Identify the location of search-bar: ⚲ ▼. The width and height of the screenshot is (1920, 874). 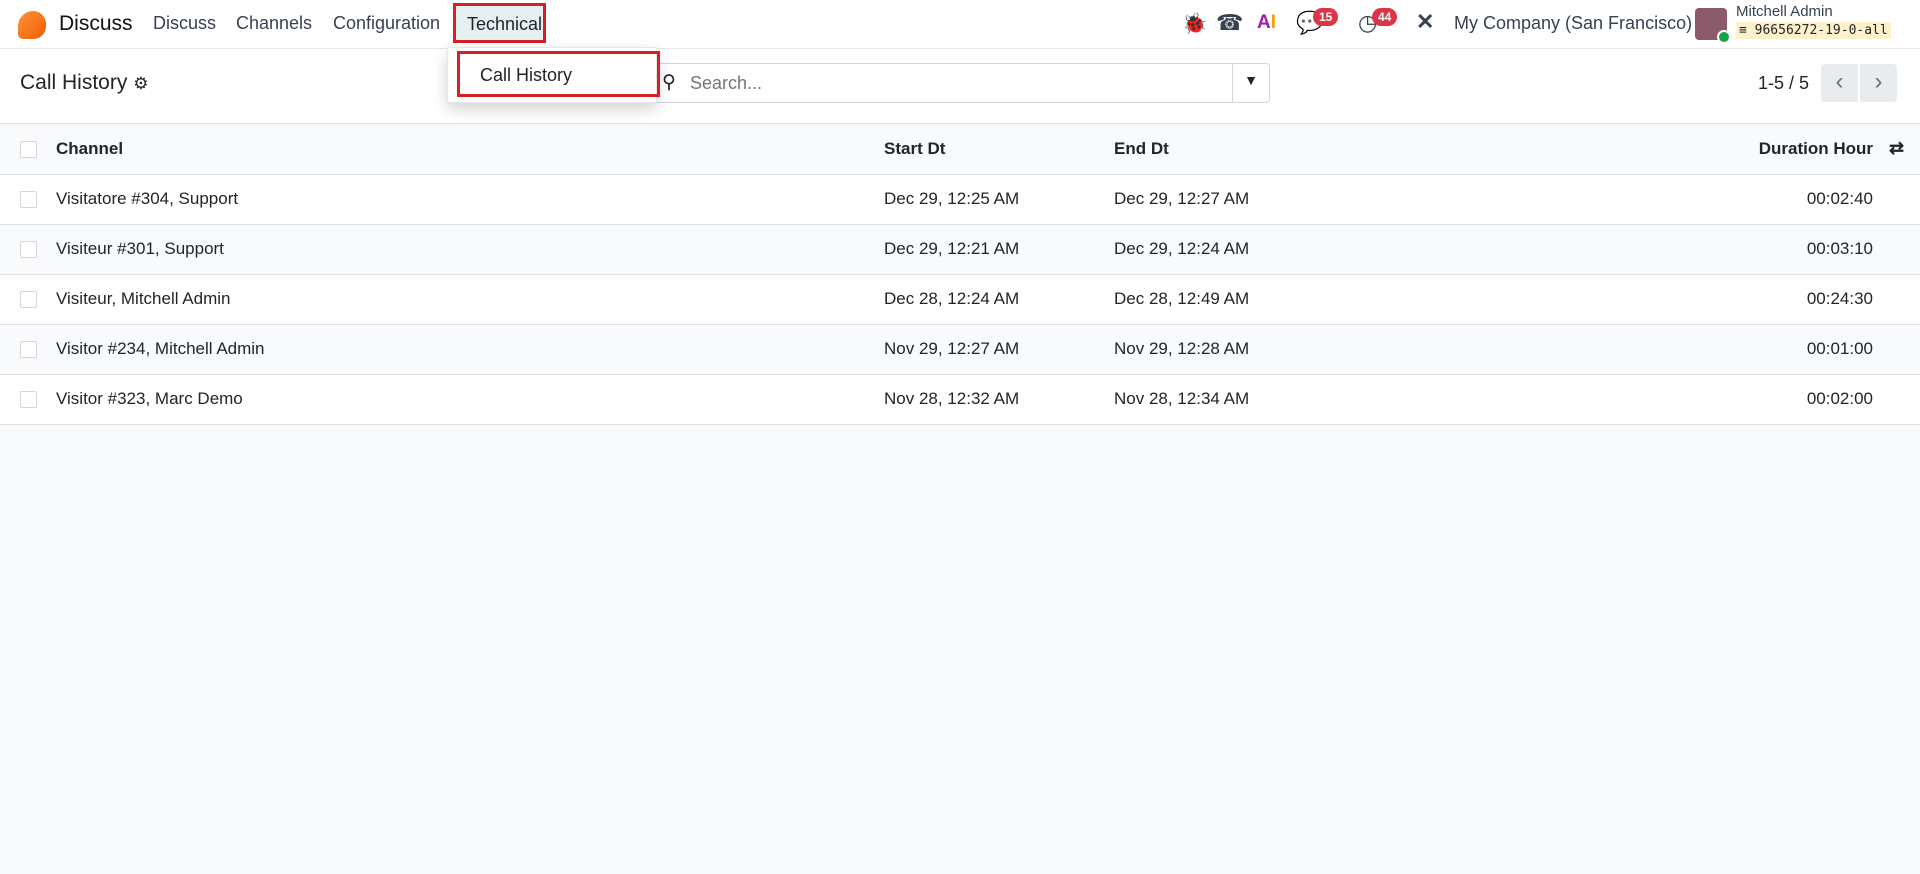
(959, 83).